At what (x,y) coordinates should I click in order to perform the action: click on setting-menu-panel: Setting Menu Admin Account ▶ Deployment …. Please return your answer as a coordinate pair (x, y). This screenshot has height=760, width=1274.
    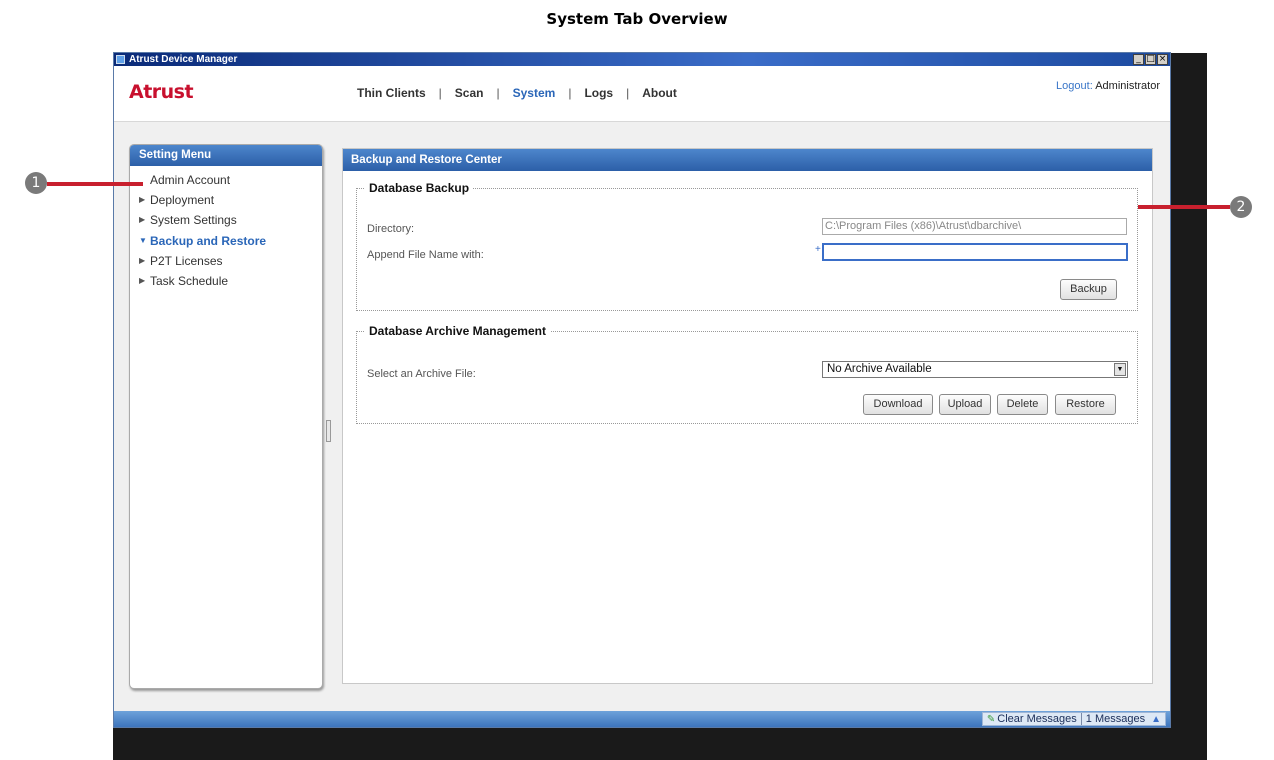
    Looking at the image, I should click on (226, 416).